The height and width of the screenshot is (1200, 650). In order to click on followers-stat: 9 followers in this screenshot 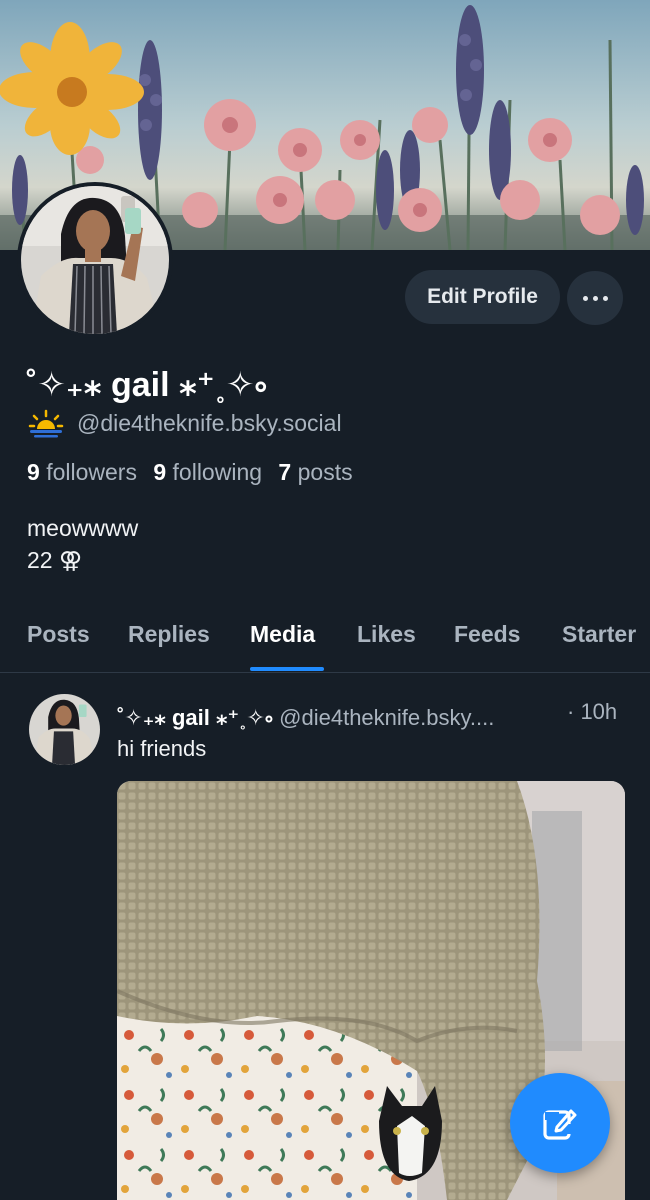, I will do `click(82, 472)`.